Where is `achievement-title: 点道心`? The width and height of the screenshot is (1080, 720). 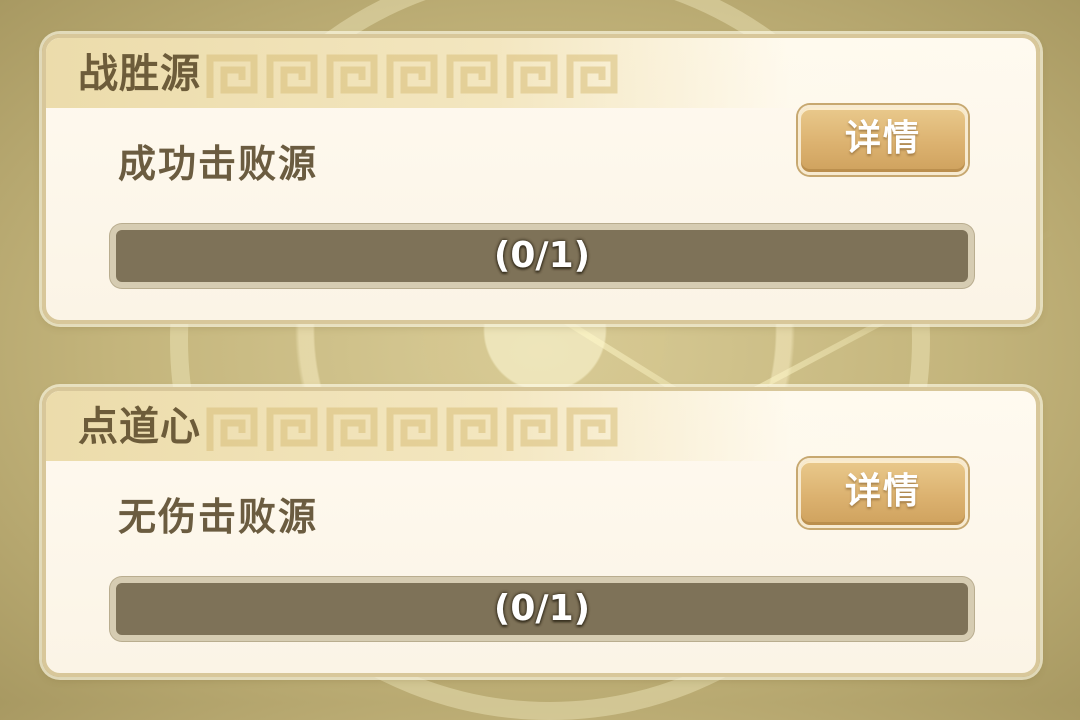
achievement-title: 点道心 is located at coordinates (139, 427).